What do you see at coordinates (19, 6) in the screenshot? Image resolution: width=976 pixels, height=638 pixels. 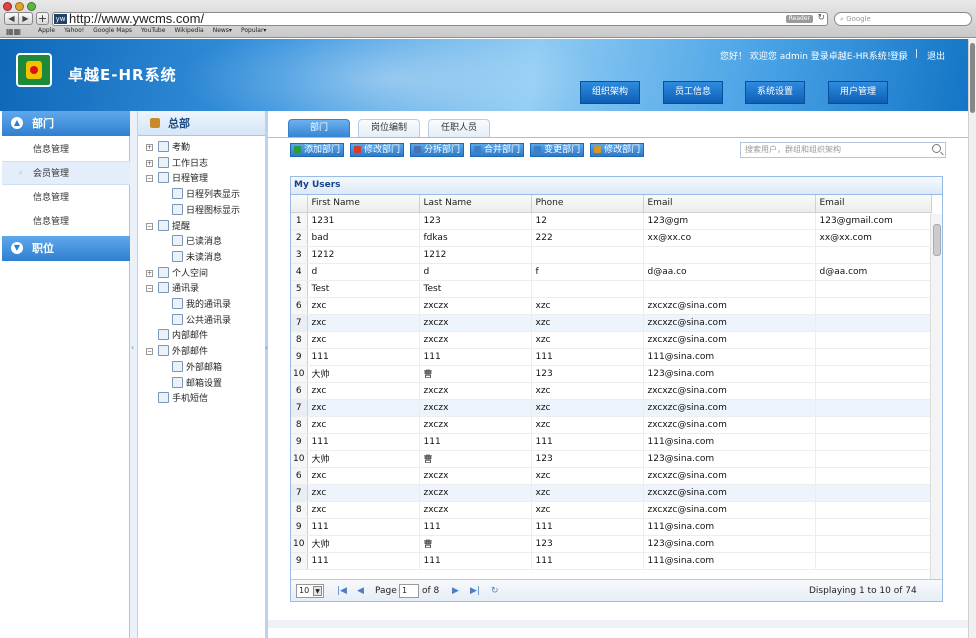 I see `minimize-window-button` at bounding box center [19, 6].